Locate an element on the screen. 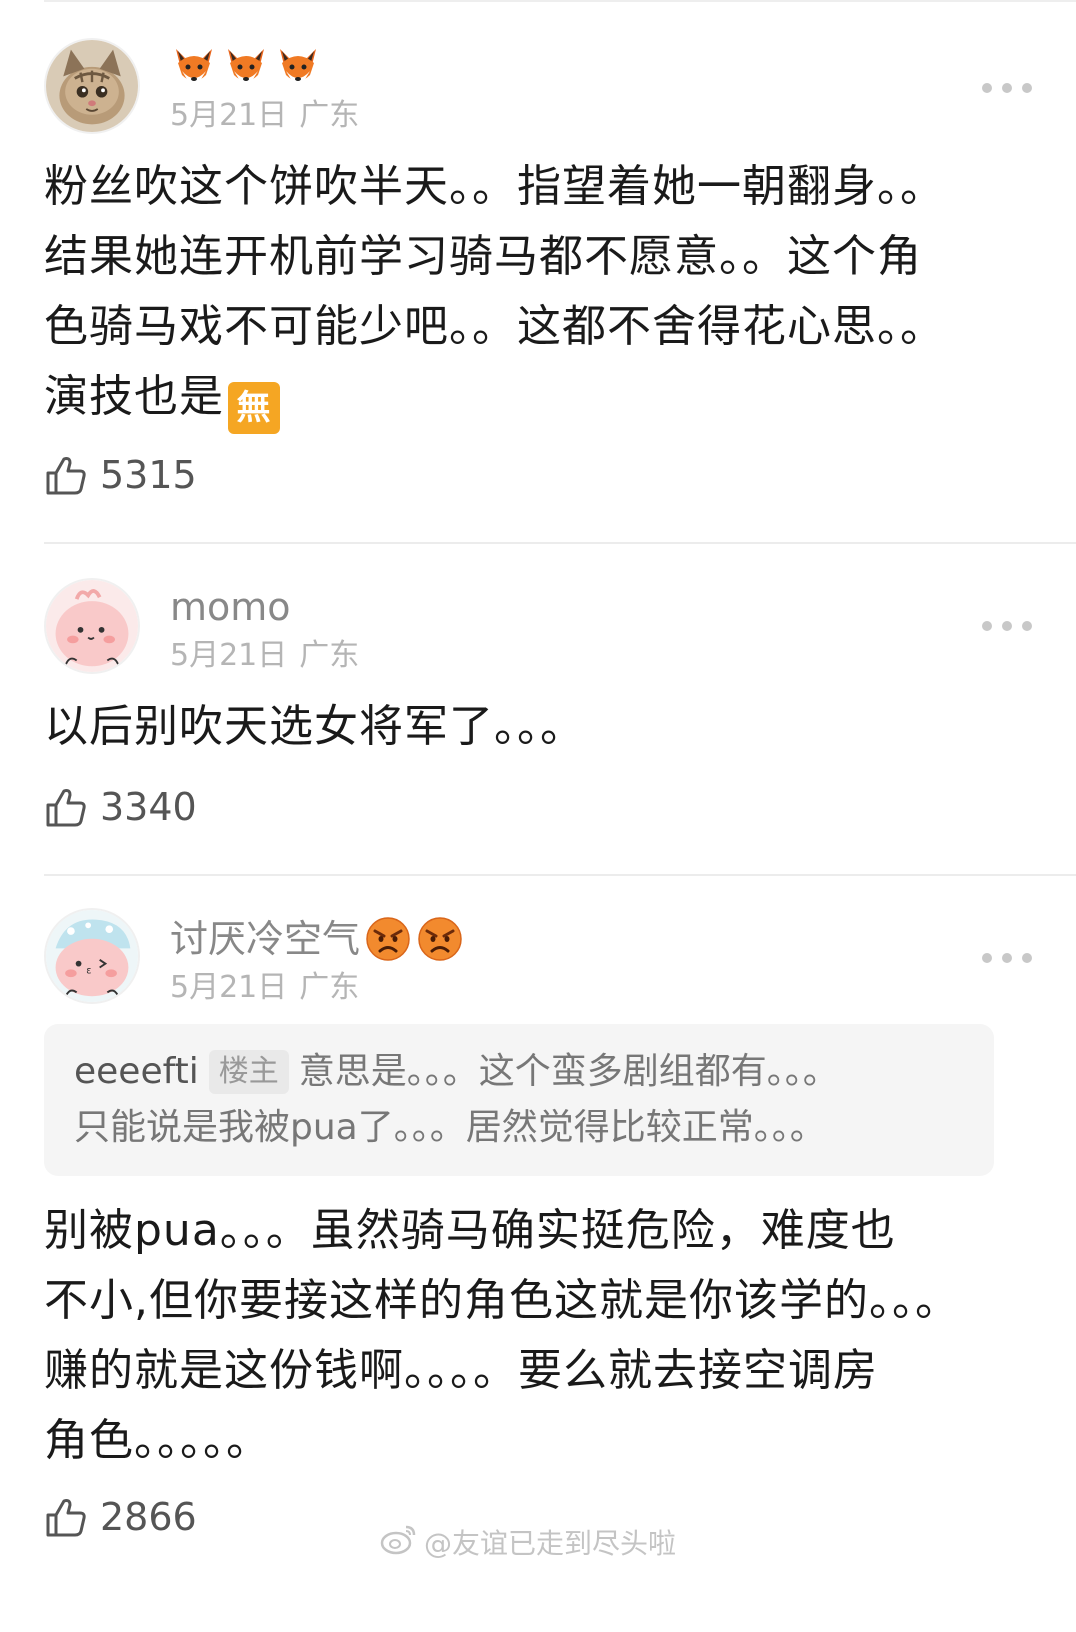  like-count: 3340 is located at coordinates (148, 807).